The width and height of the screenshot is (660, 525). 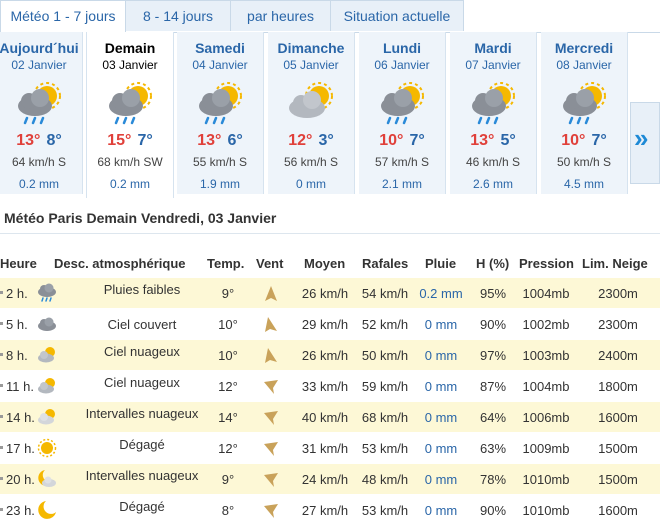 What do you see at coordinates (417, 140) in the screenshot?
I see `temp-min: 7°` at bounding box center [417, 140].